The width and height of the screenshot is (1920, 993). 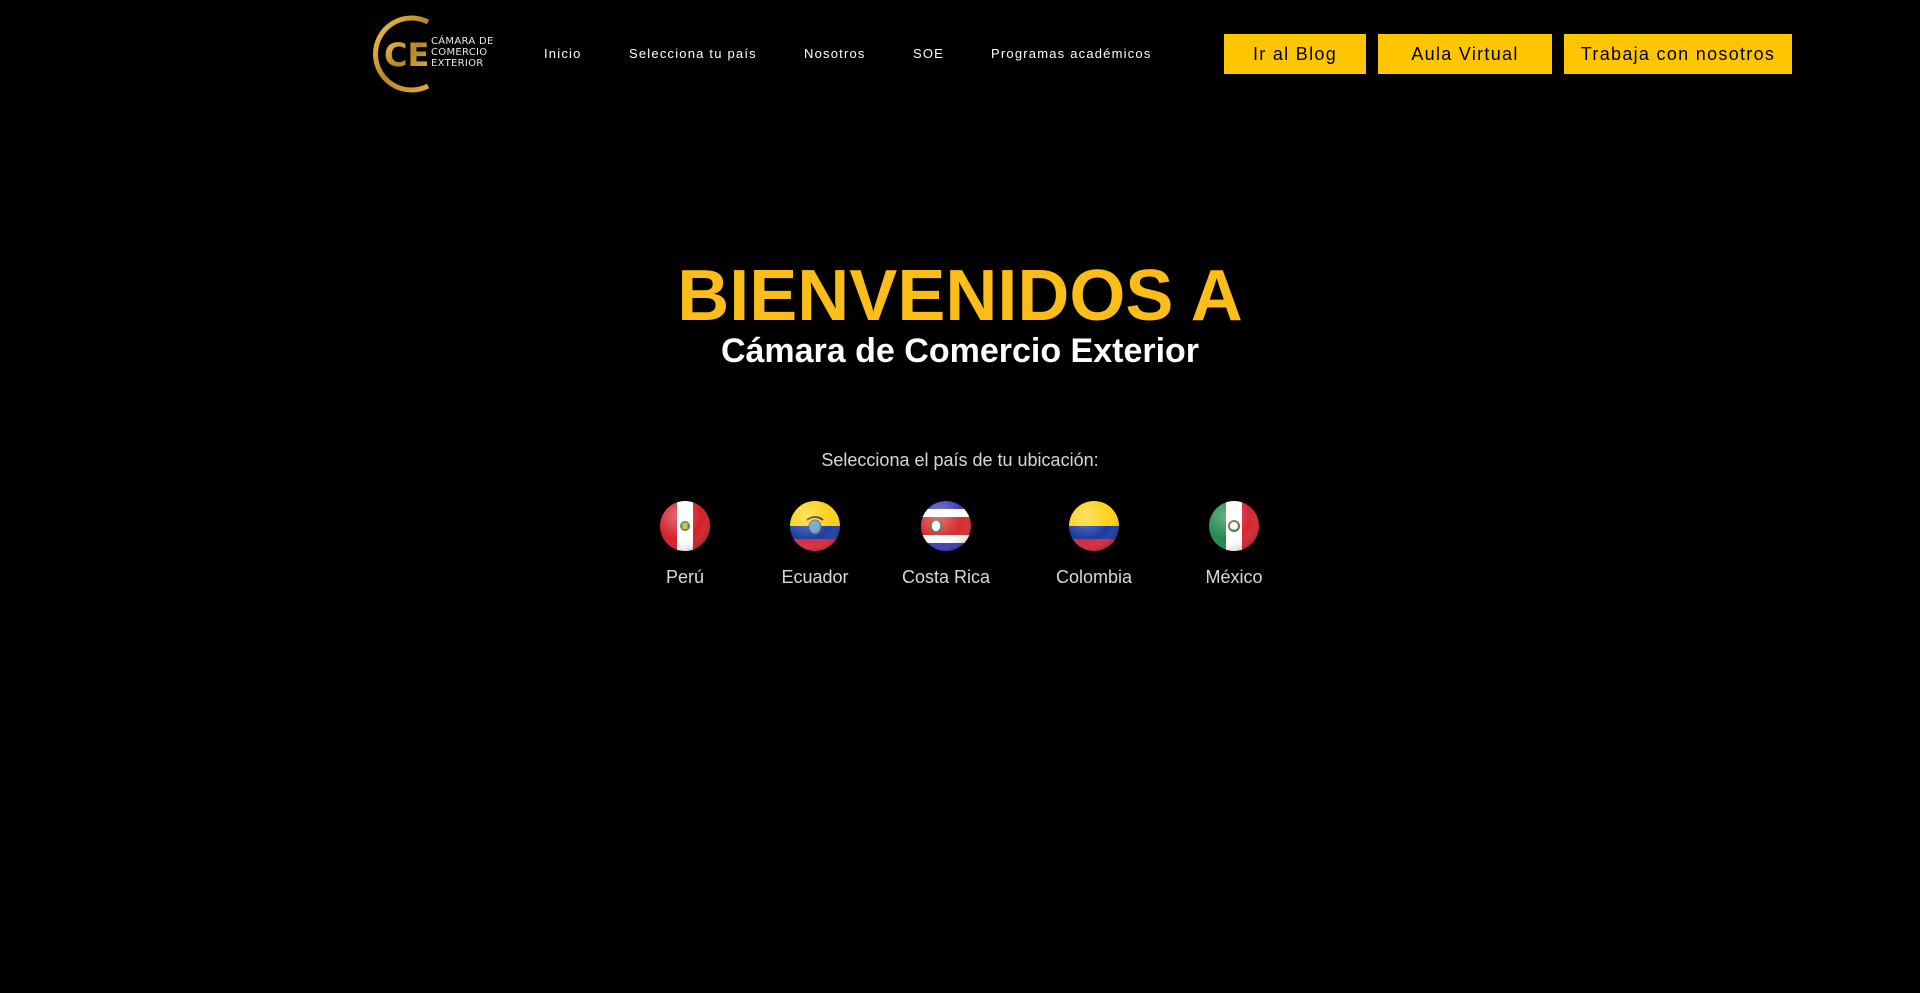 I want to click on country-option-ecuador: Ecuador, so click(x=815, y=544).